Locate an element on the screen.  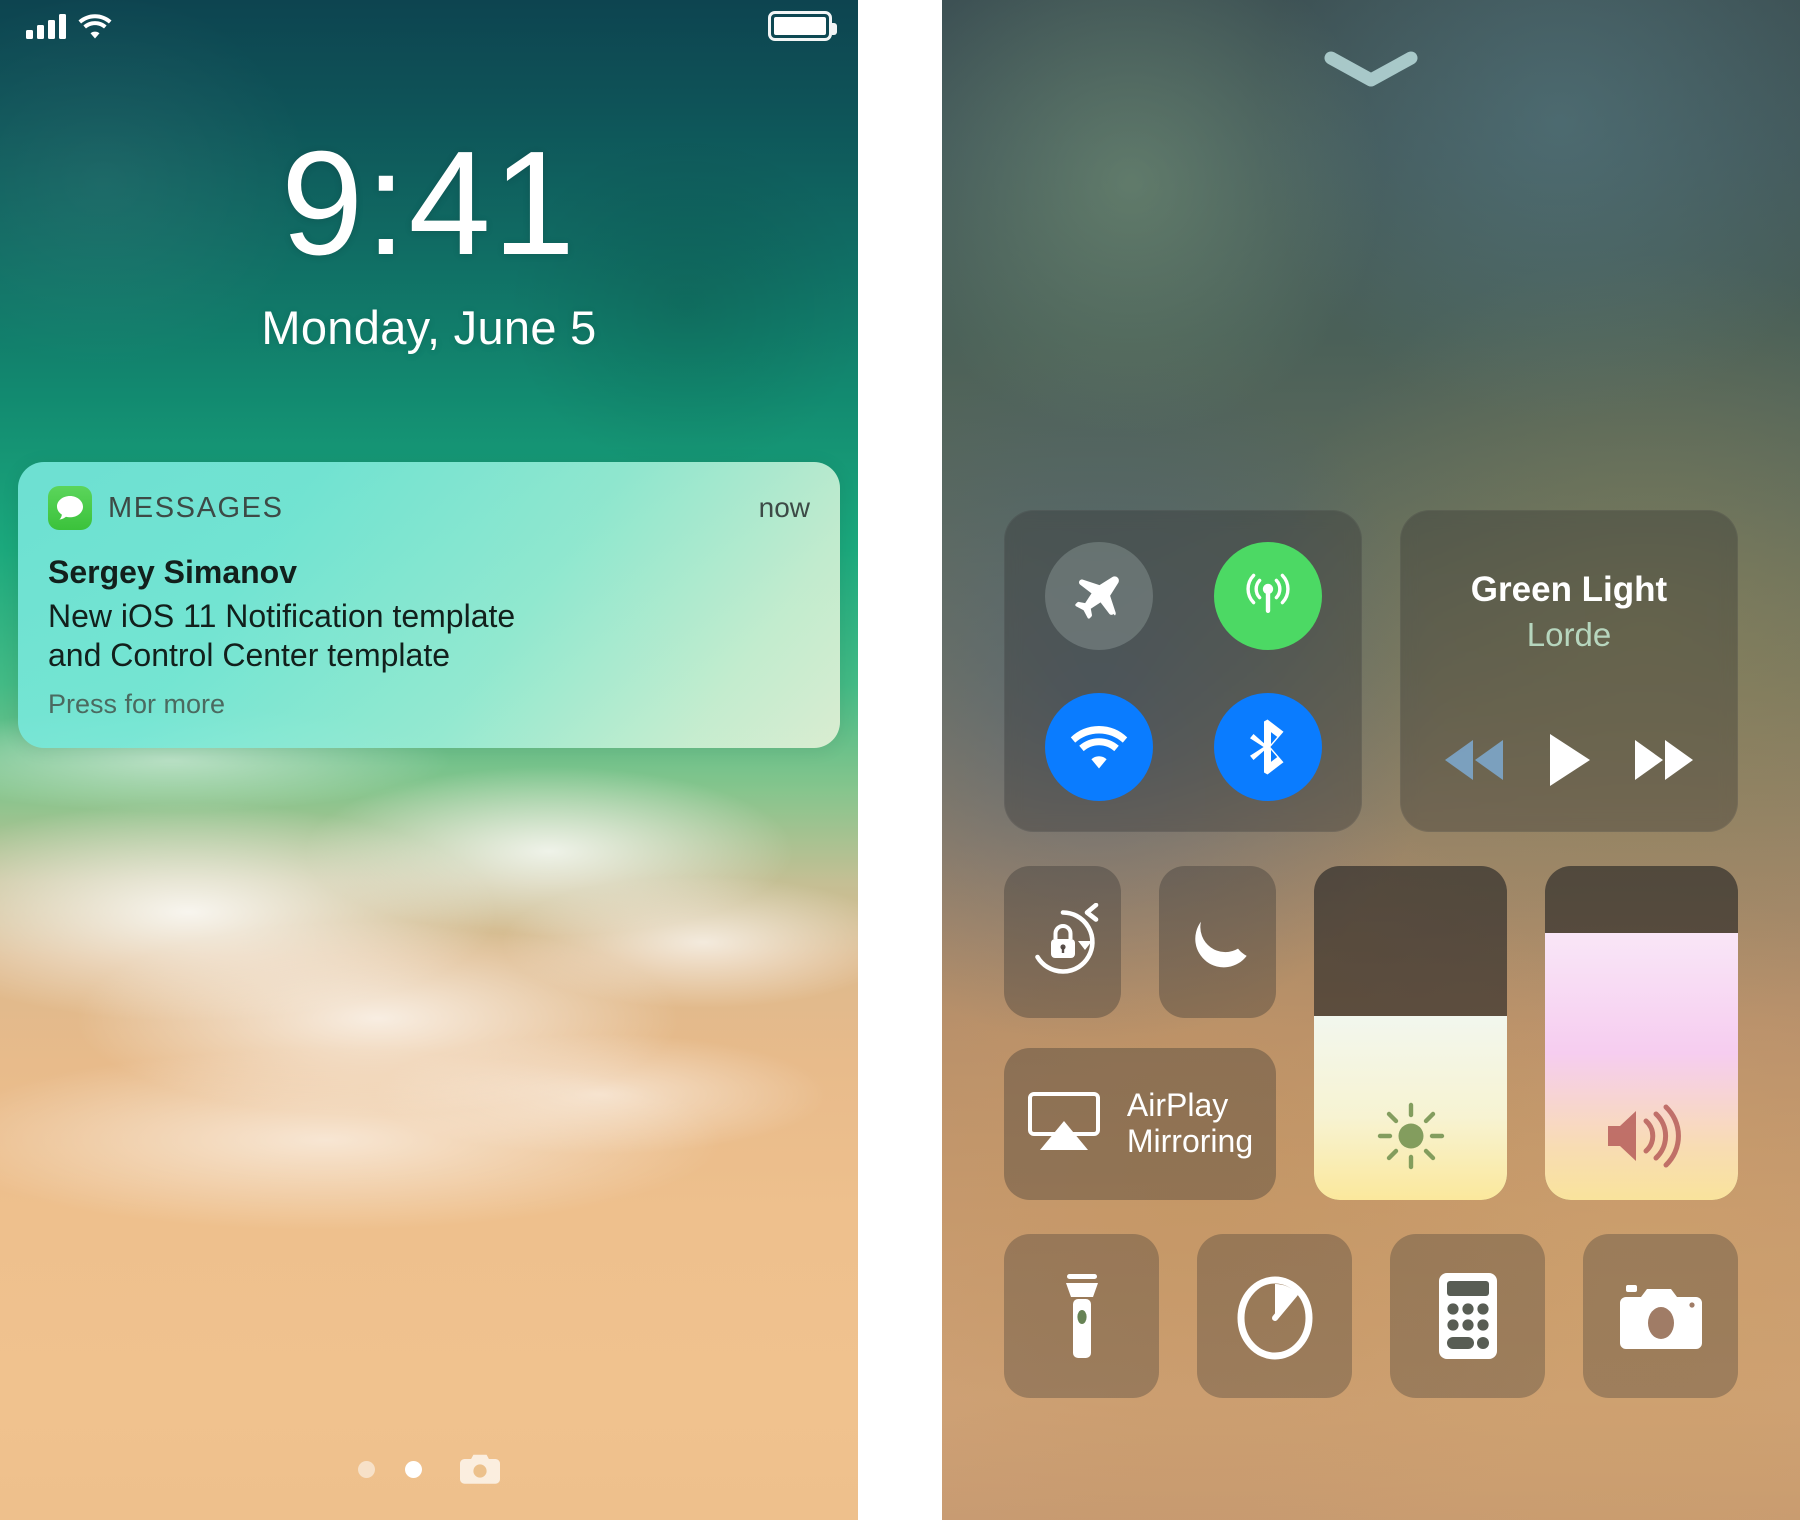
messages-icon is located at coordinates (70, 508).